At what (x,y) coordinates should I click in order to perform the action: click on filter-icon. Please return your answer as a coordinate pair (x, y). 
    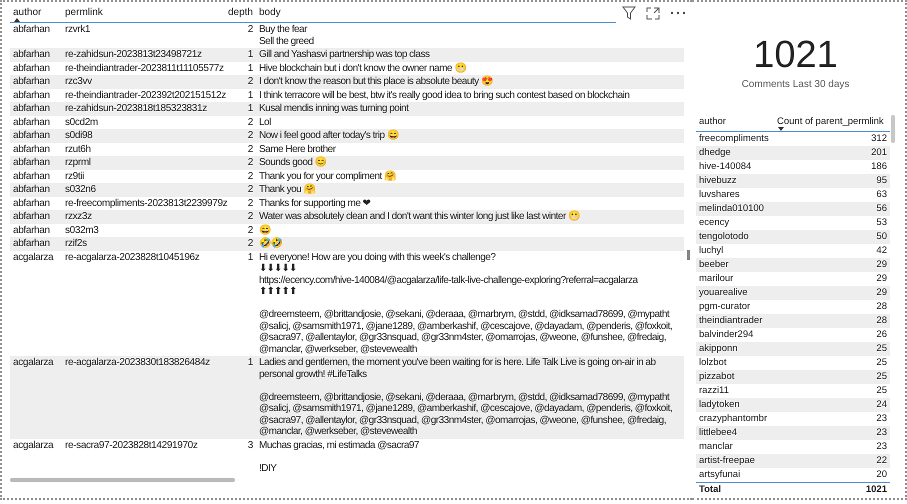
    Looking at the image, I should click on (629, 13).